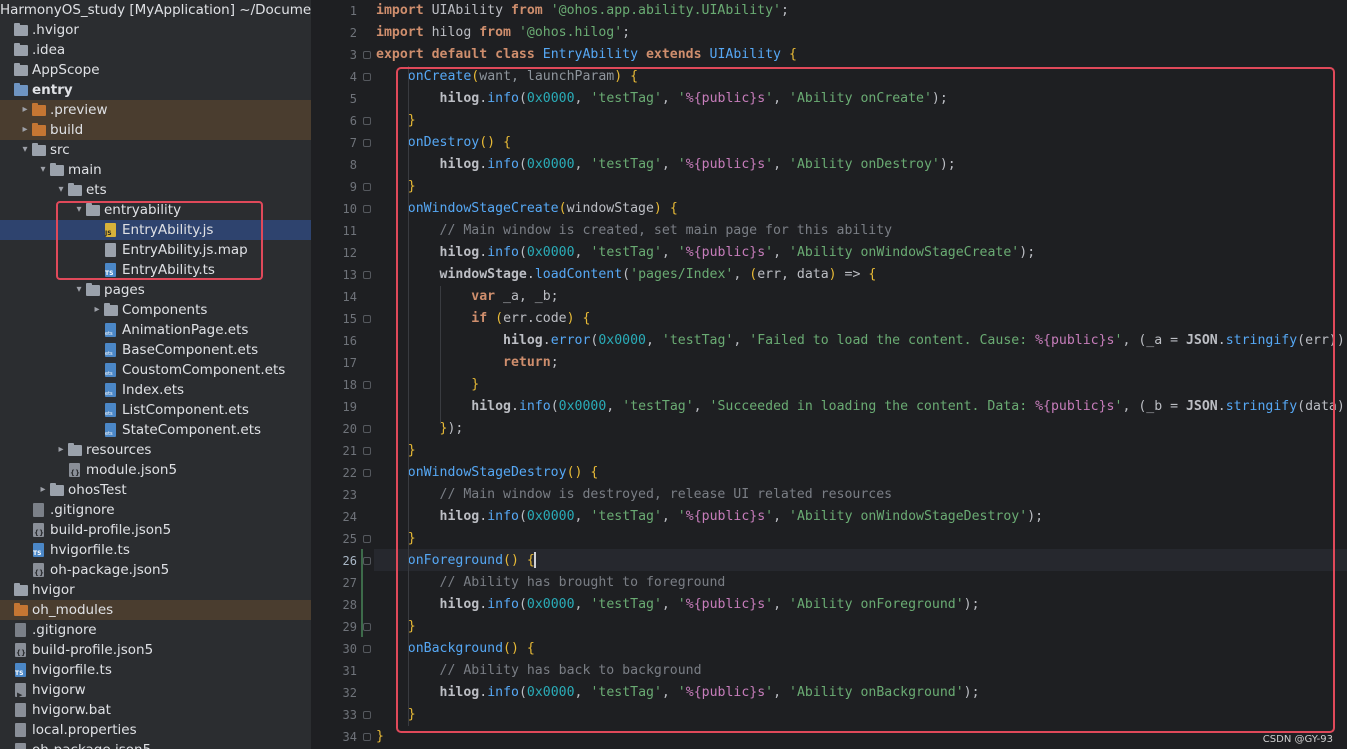 This screenshot has height=749, width=1347. What do you see at coordinates (155, 310) in the screenshot?
I see `tree-item: ▸ Components` at bounding box center [155, 310].